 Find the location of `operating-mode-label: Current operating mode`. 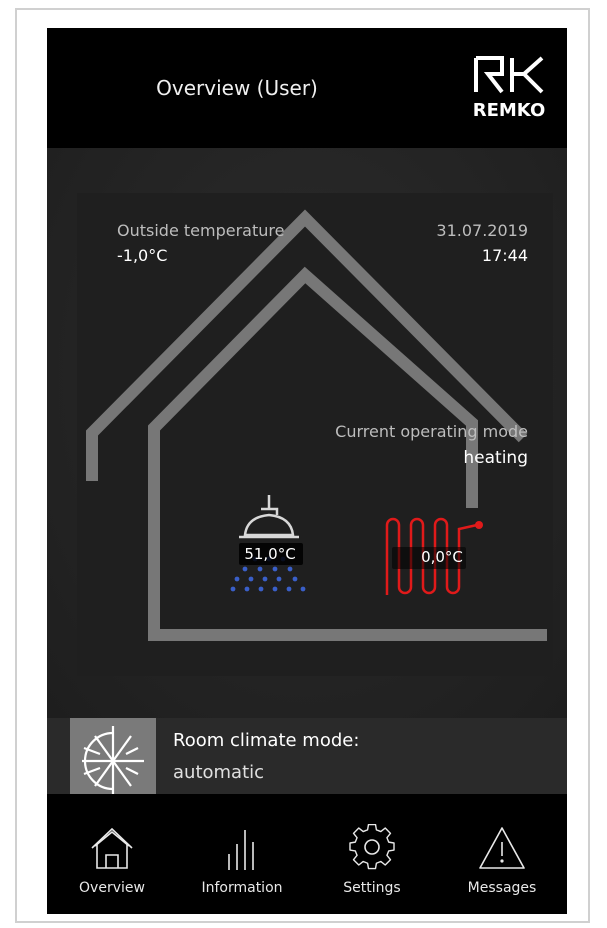

operating-mode-label: Current operating mode is located at coordinates (431, 431).